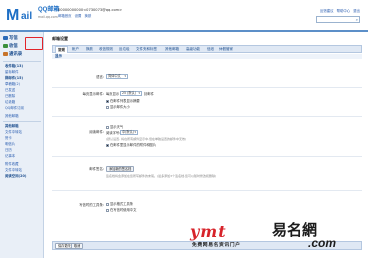 The image size is (368, 258). Describe the element at coordinates (49, 10) in the screenshot. I see `brand-name: QQ邮箱` at that location.